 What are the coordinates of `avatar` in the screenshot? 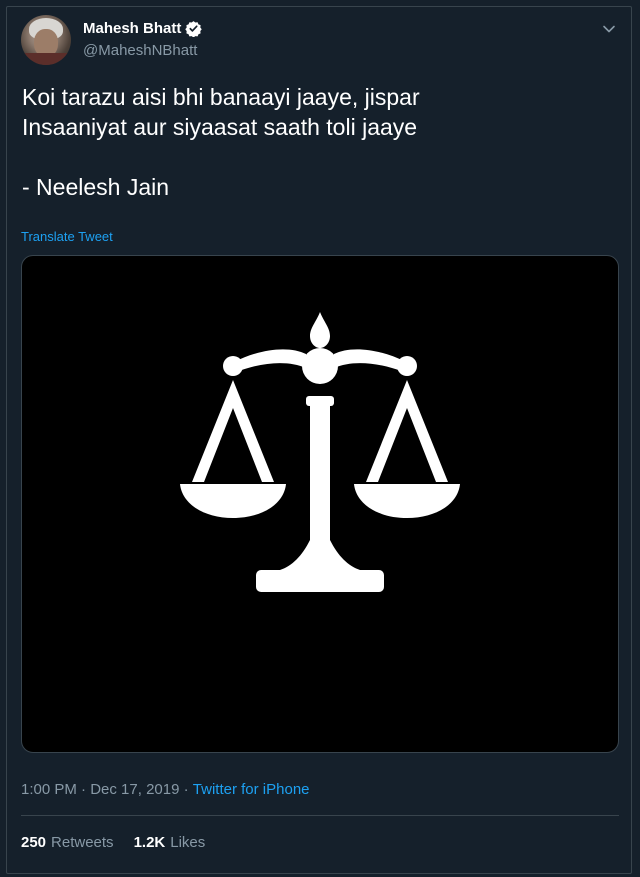 It's located at (46, 40).